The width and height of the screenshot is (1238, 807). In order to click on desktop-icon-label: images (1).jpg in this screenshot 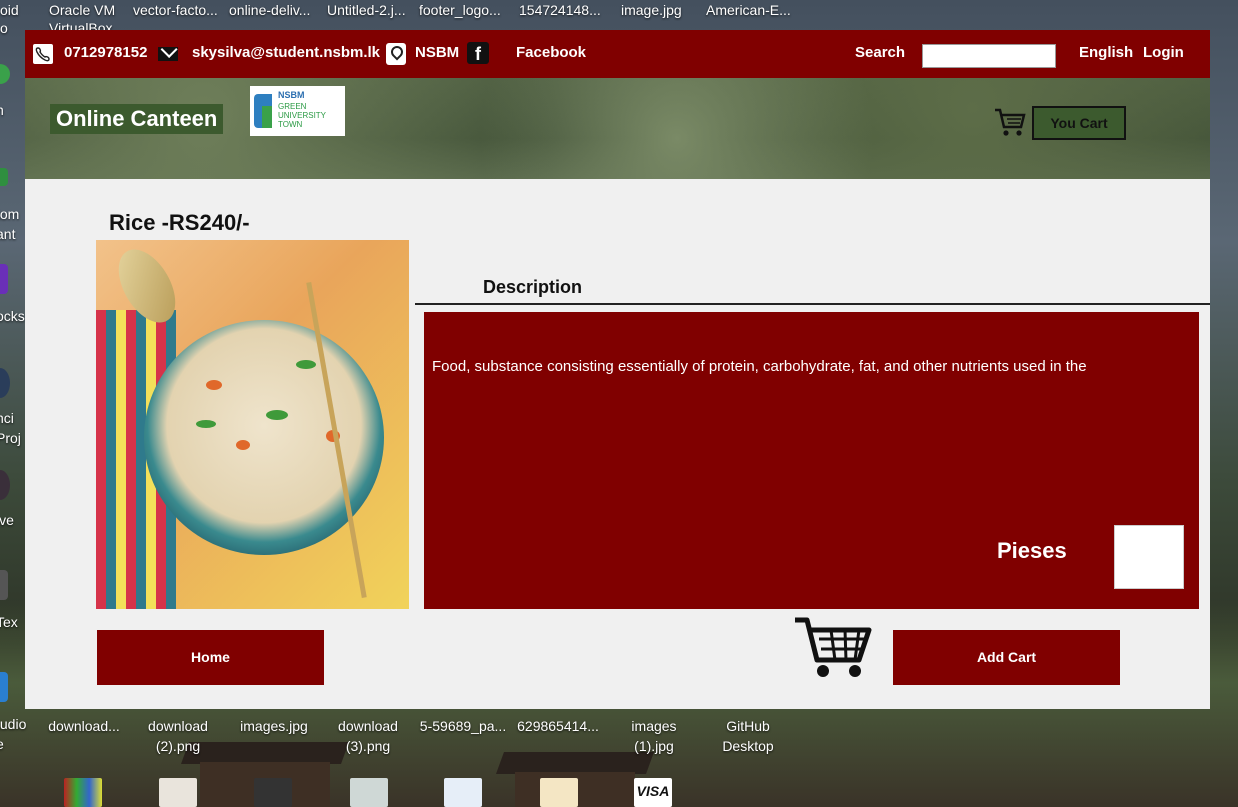, I will do `click(654, 736)`.